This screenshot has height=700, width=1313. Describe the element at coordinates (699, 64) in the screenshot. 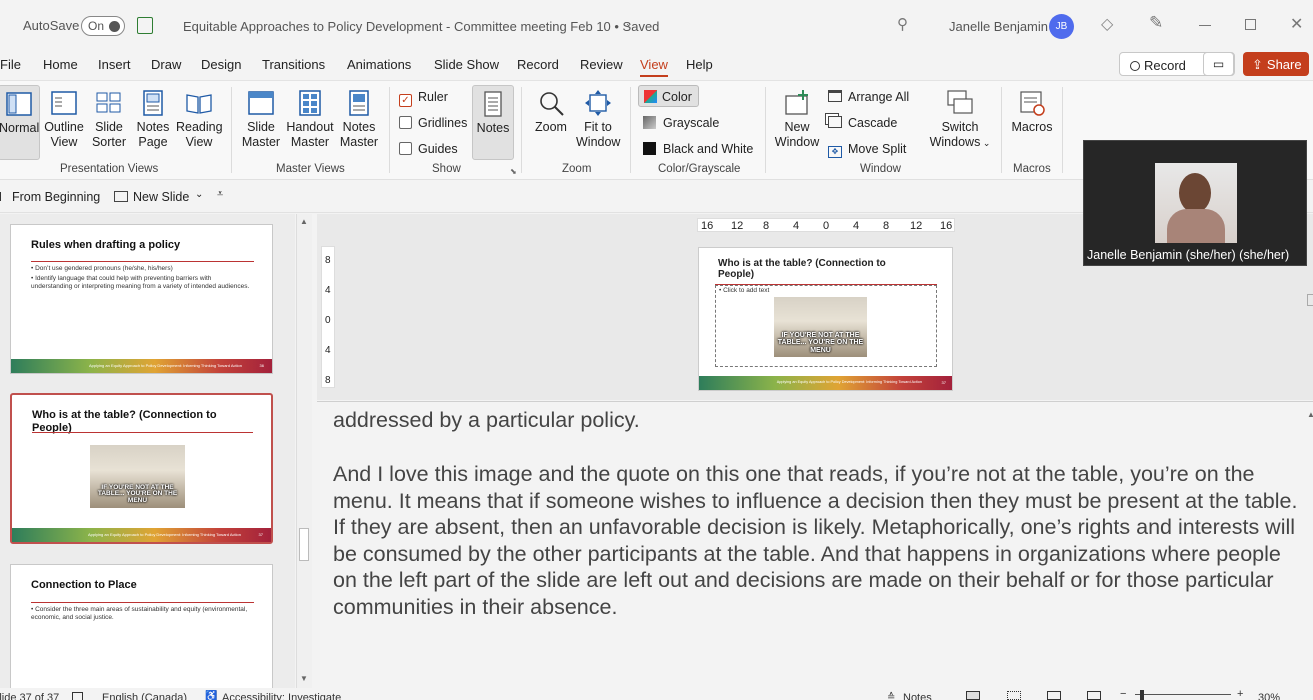

I see `tab-help: Help` at that location.